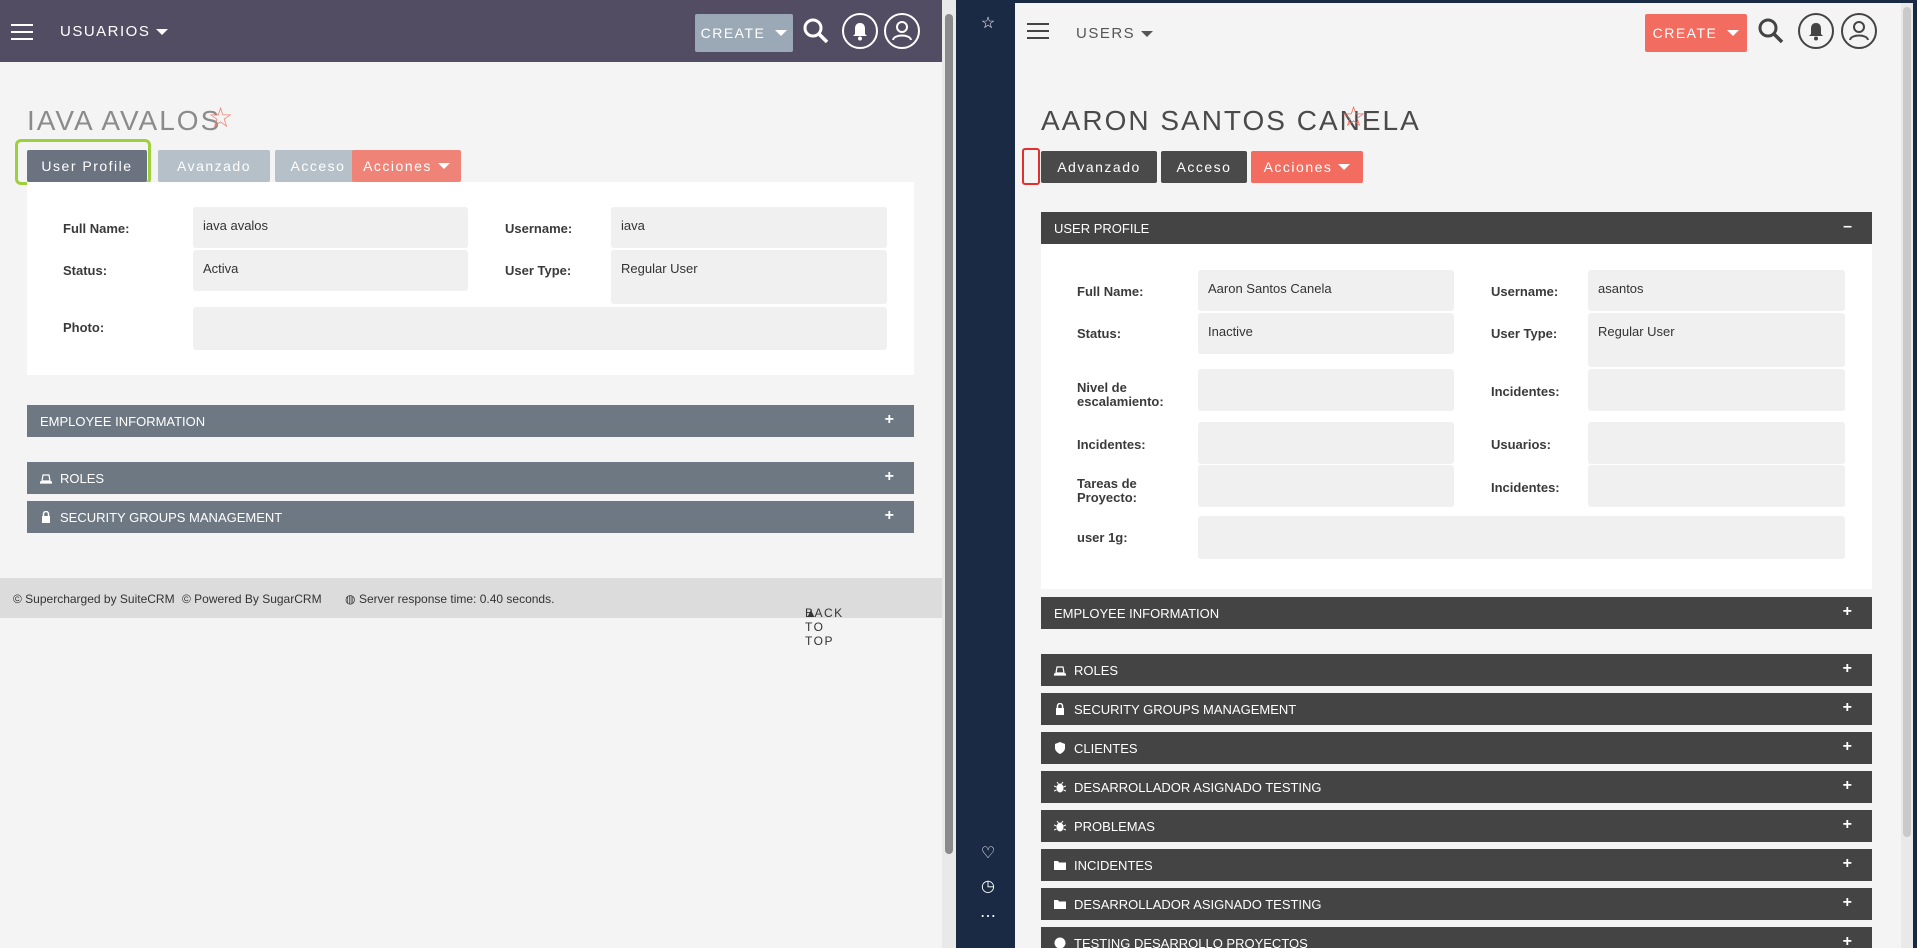 This screenshot has height=948, width=1917. I want to click on username-field: iava, so click(749, 227).